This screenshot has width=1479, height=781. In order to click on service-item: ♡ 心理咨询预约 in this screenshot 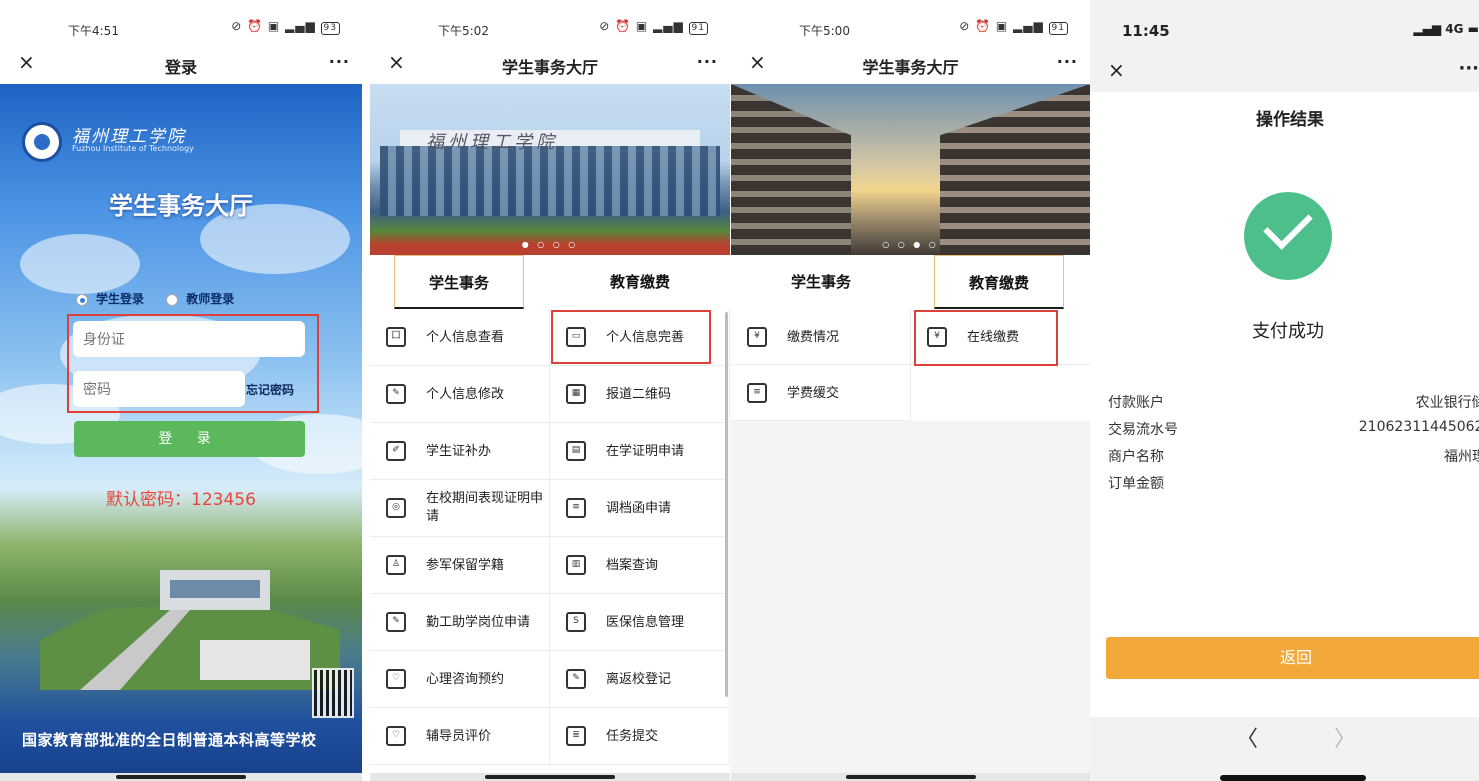, I will do `click(460, 679)`.